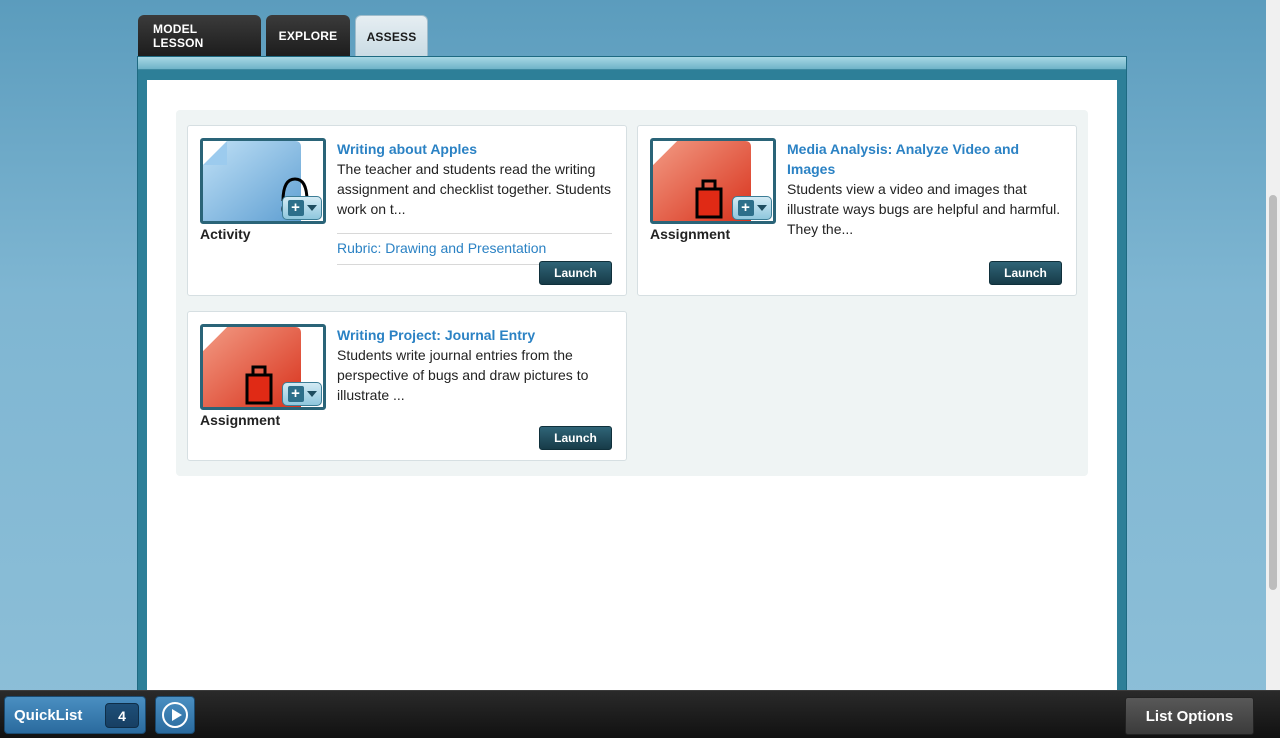  Describe the element at coordinates (441, 248) in the screenshot. I see `rubric-link: Rubric: Drawing and Presentation` at that location.